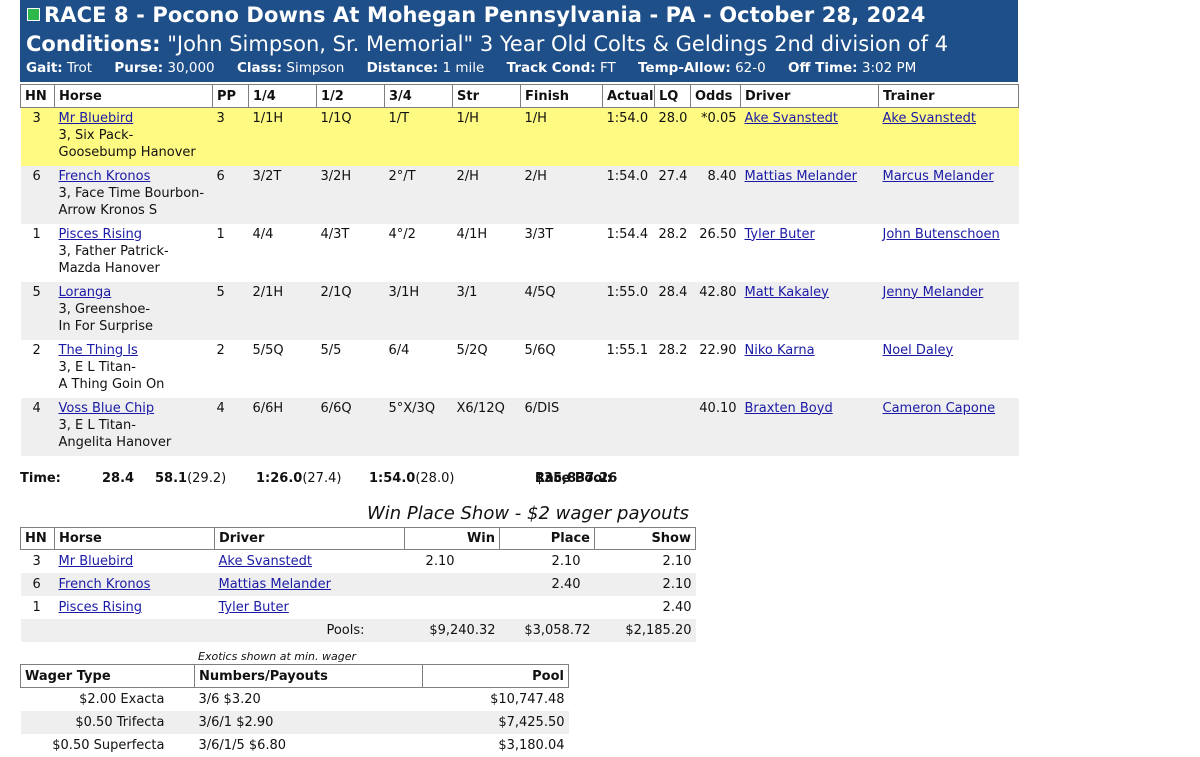  I want to click on trainer-cell: Marcus Melander, so click(948, 194).